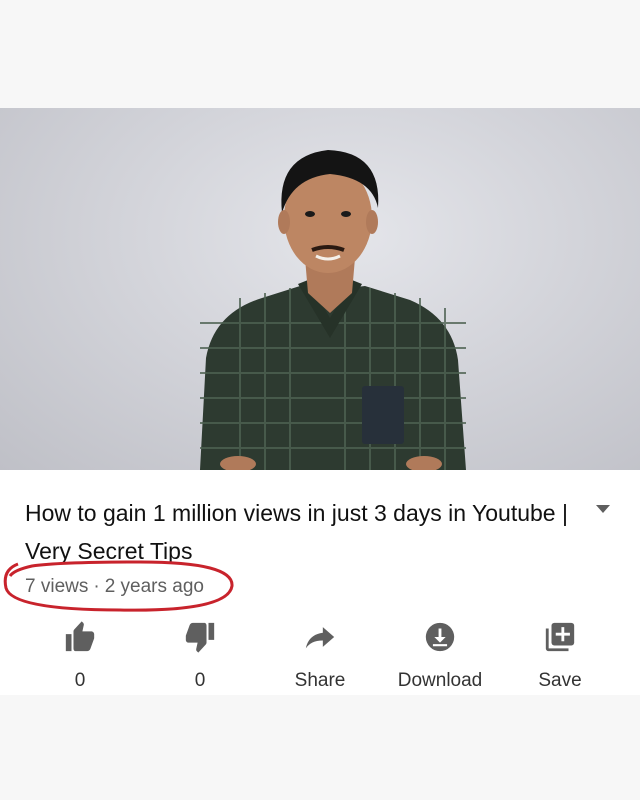 The image size is (640, 800). What do you see at coordinates (560, 680) in the screenshot?
I see `save-label: Save` at bounding box center [560, 680].